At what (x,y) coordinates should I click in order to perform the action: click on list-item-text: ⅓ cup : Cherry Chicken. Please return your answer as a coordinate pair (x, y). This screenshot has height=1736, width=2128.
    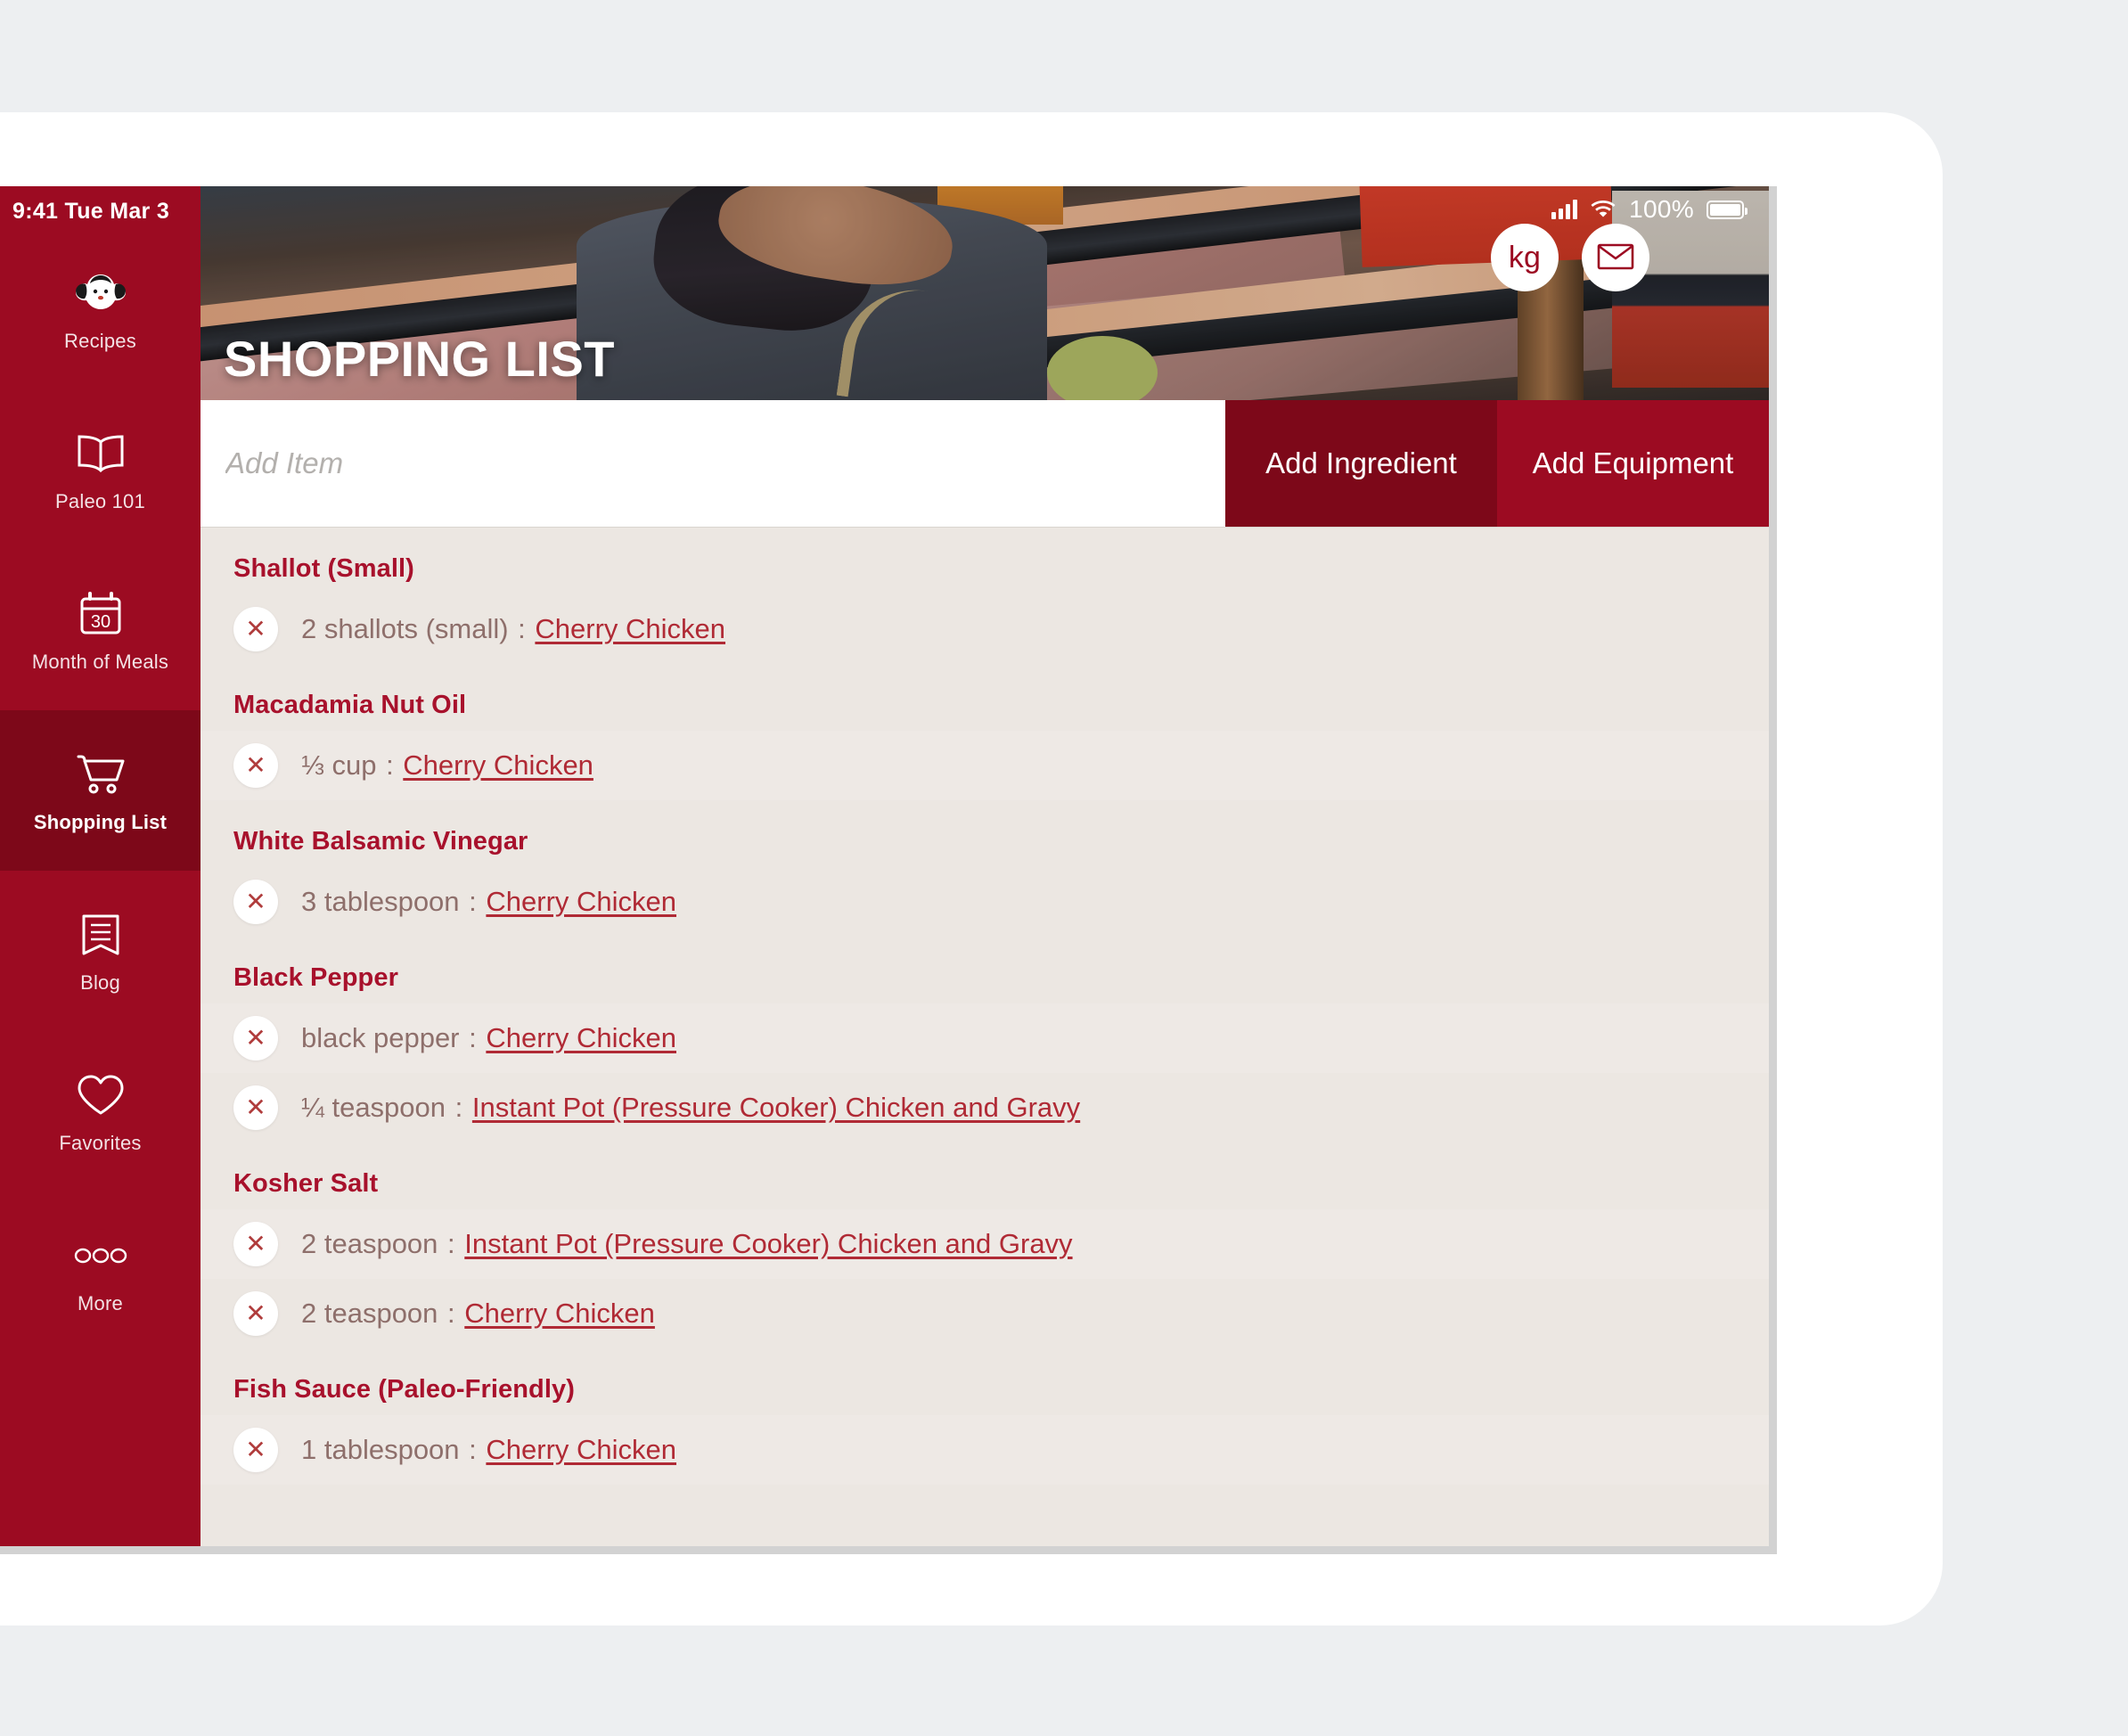
    Looking at the image, I should click on (447, 765).